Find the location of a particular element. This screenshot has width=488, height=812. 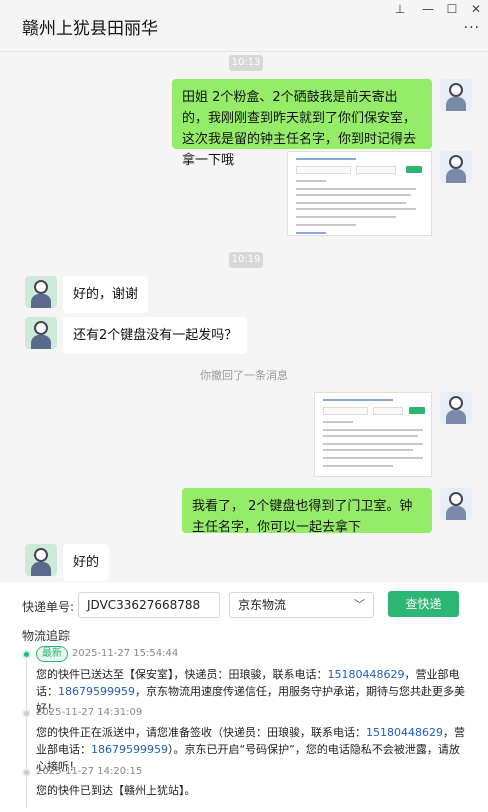

message-bubble-incoming: 好的 is located at coordinates (86, 562).